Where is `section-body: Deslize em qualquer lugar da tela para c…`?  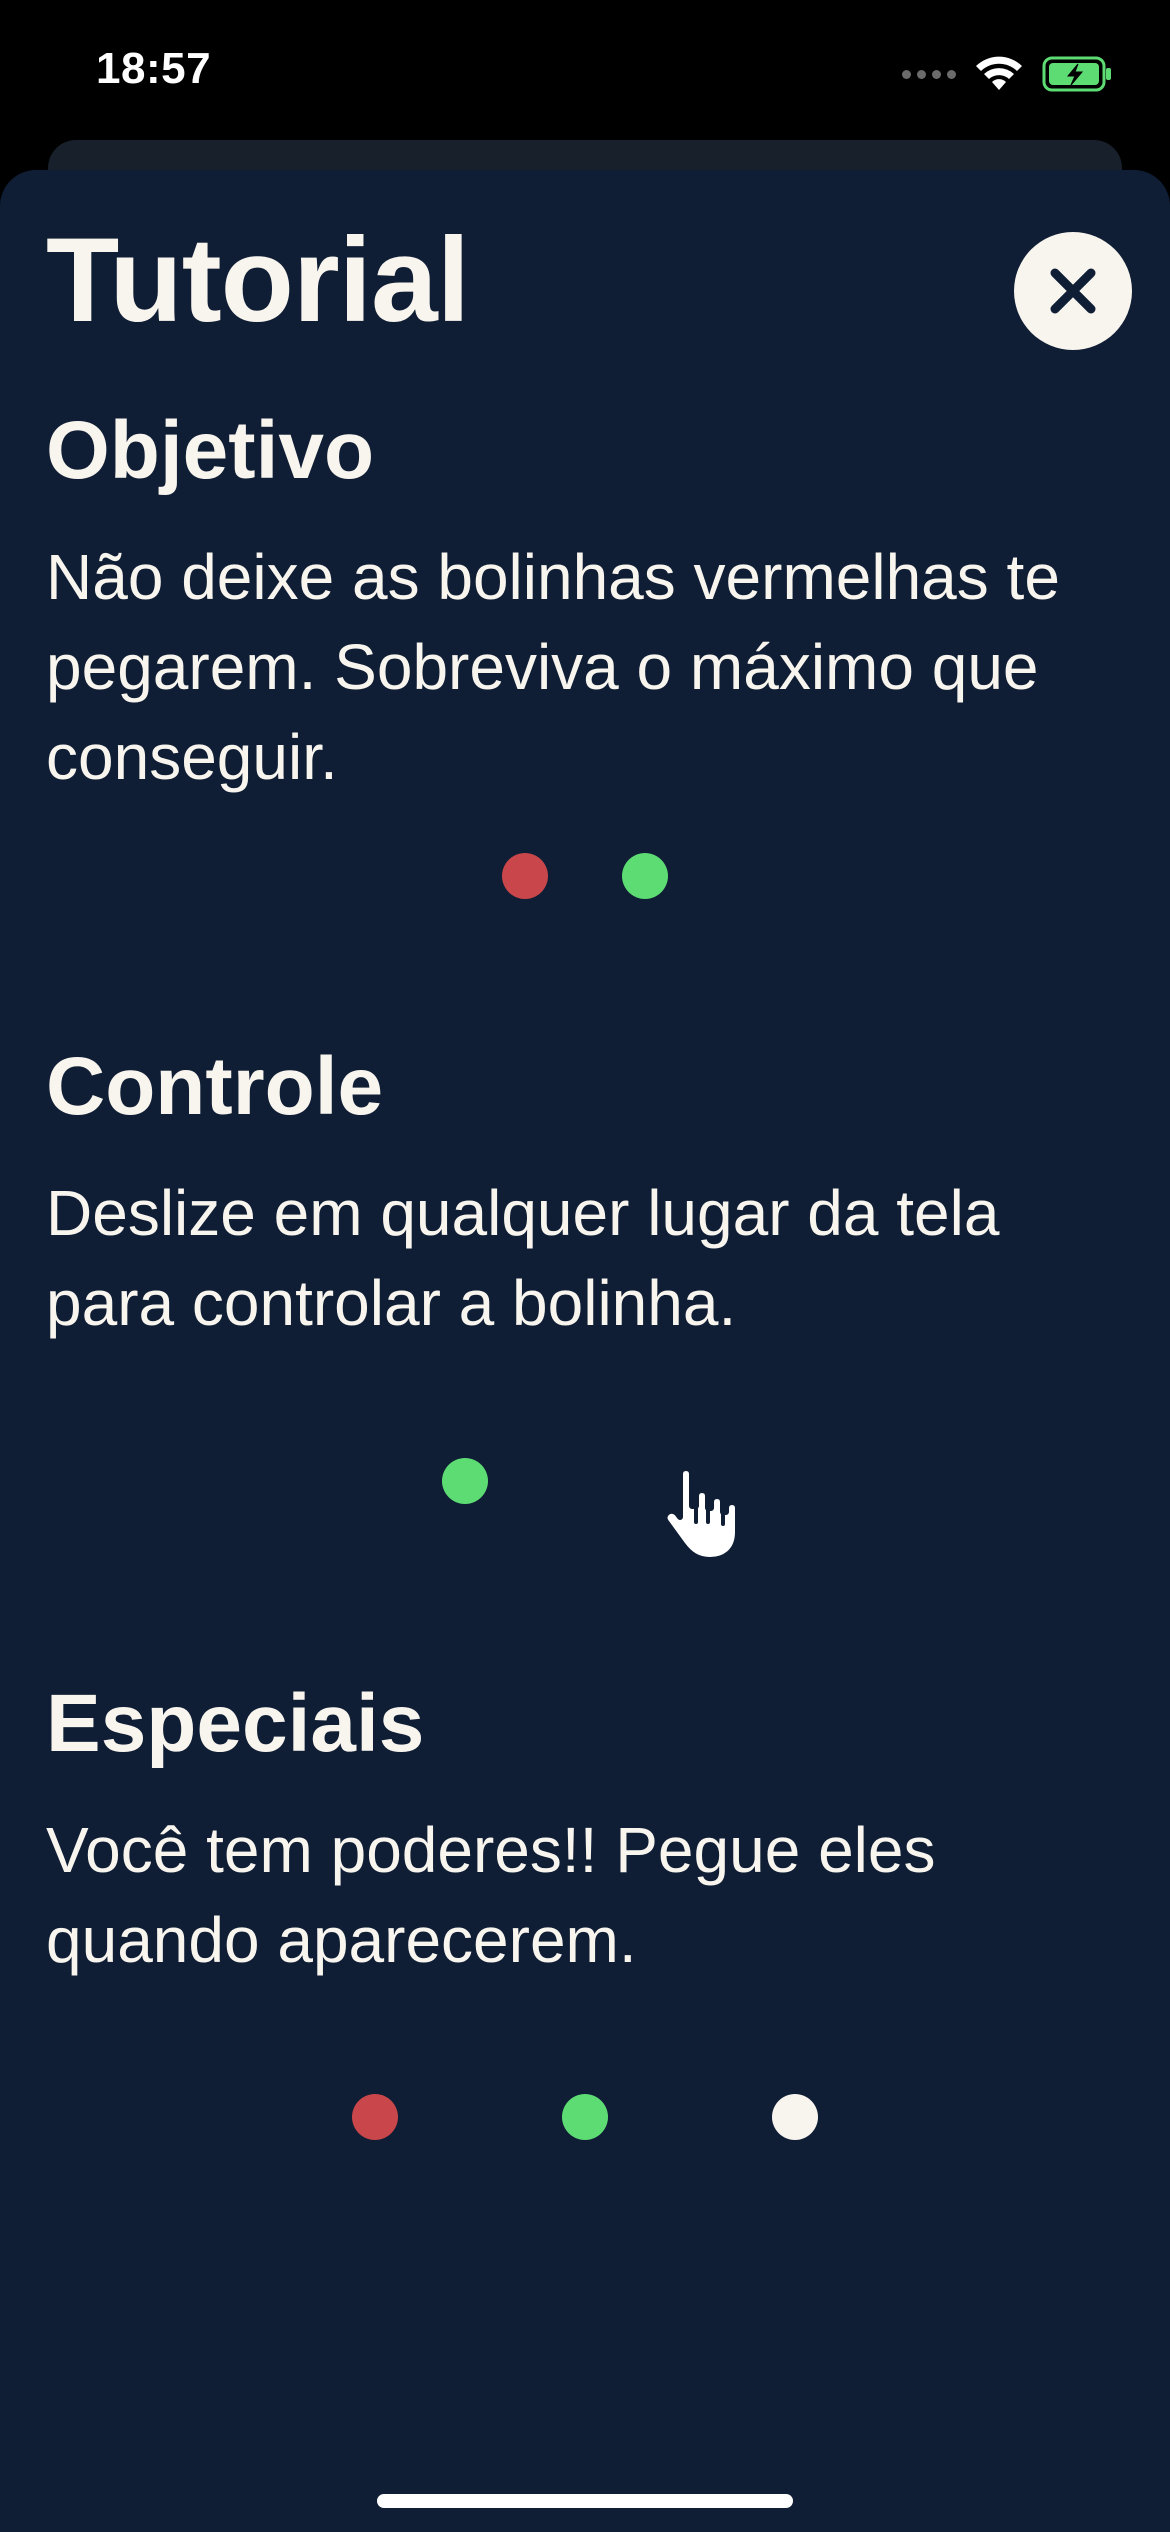
section-body: Deslize em qualquer lugar da tela para c… is located at coordinates (523, 1258).